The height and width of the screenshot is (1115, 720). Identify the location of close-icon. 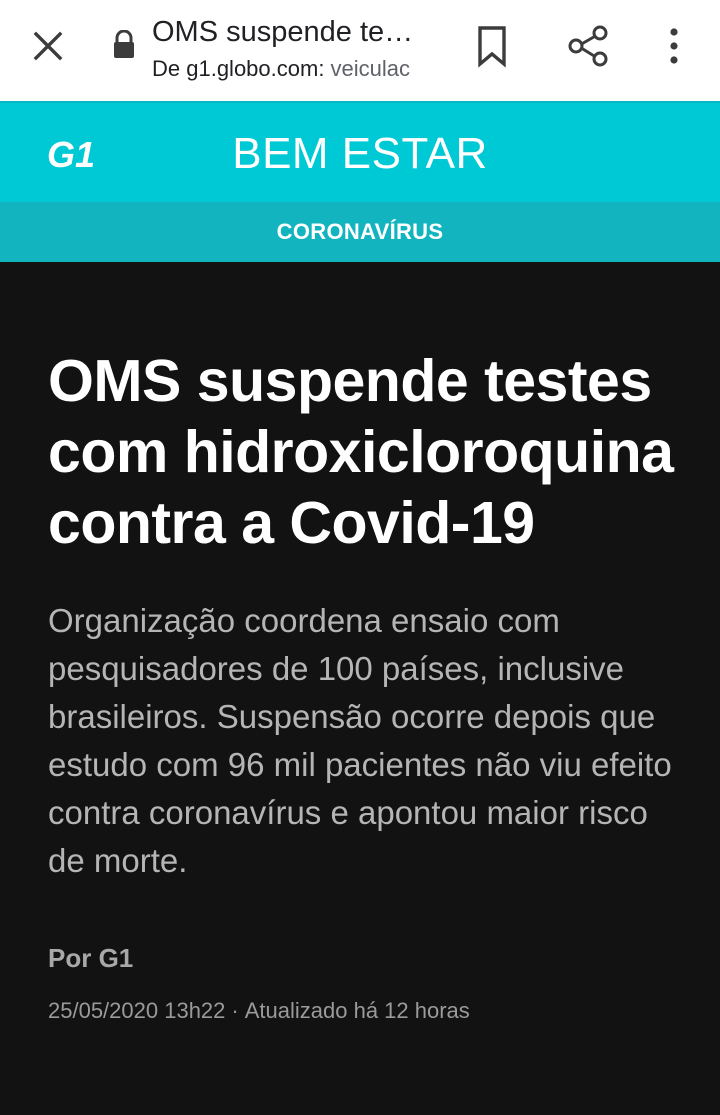
(48, 46).